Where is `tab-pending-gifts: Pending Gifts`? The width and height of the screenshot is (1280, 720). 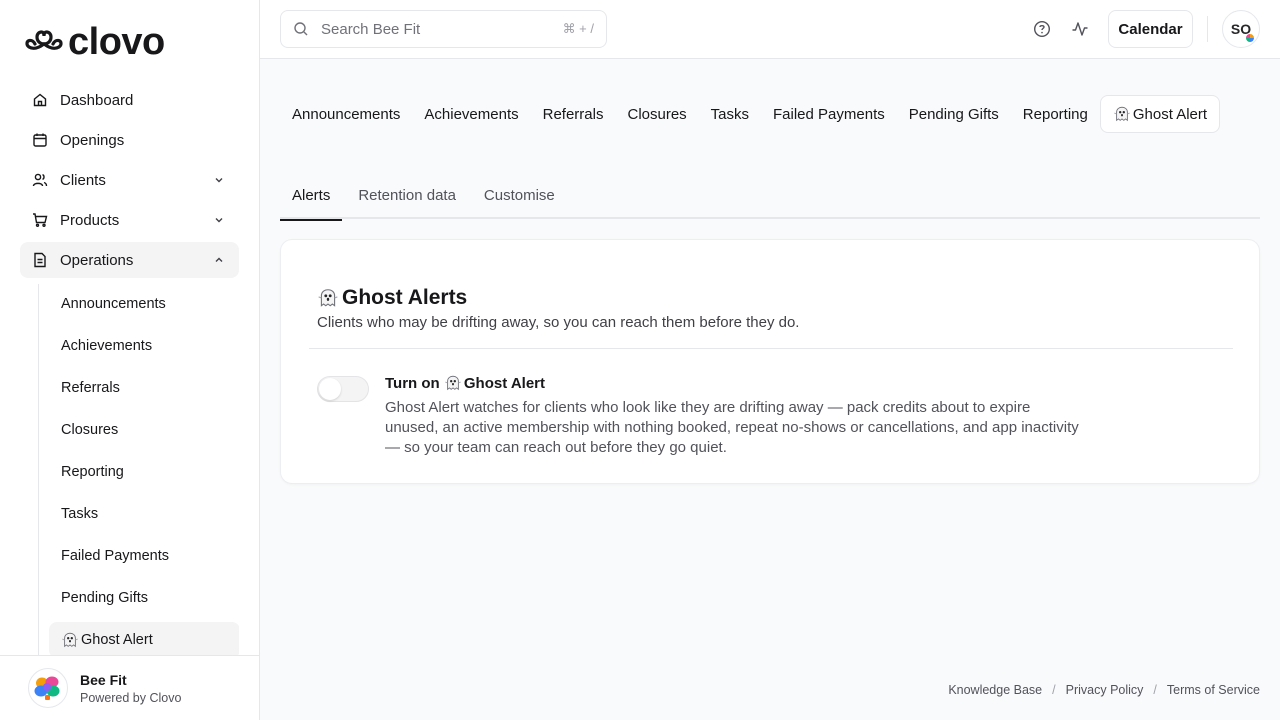 tab-pending-gifts: Pending Gifts is located at coordinates (954, 114).